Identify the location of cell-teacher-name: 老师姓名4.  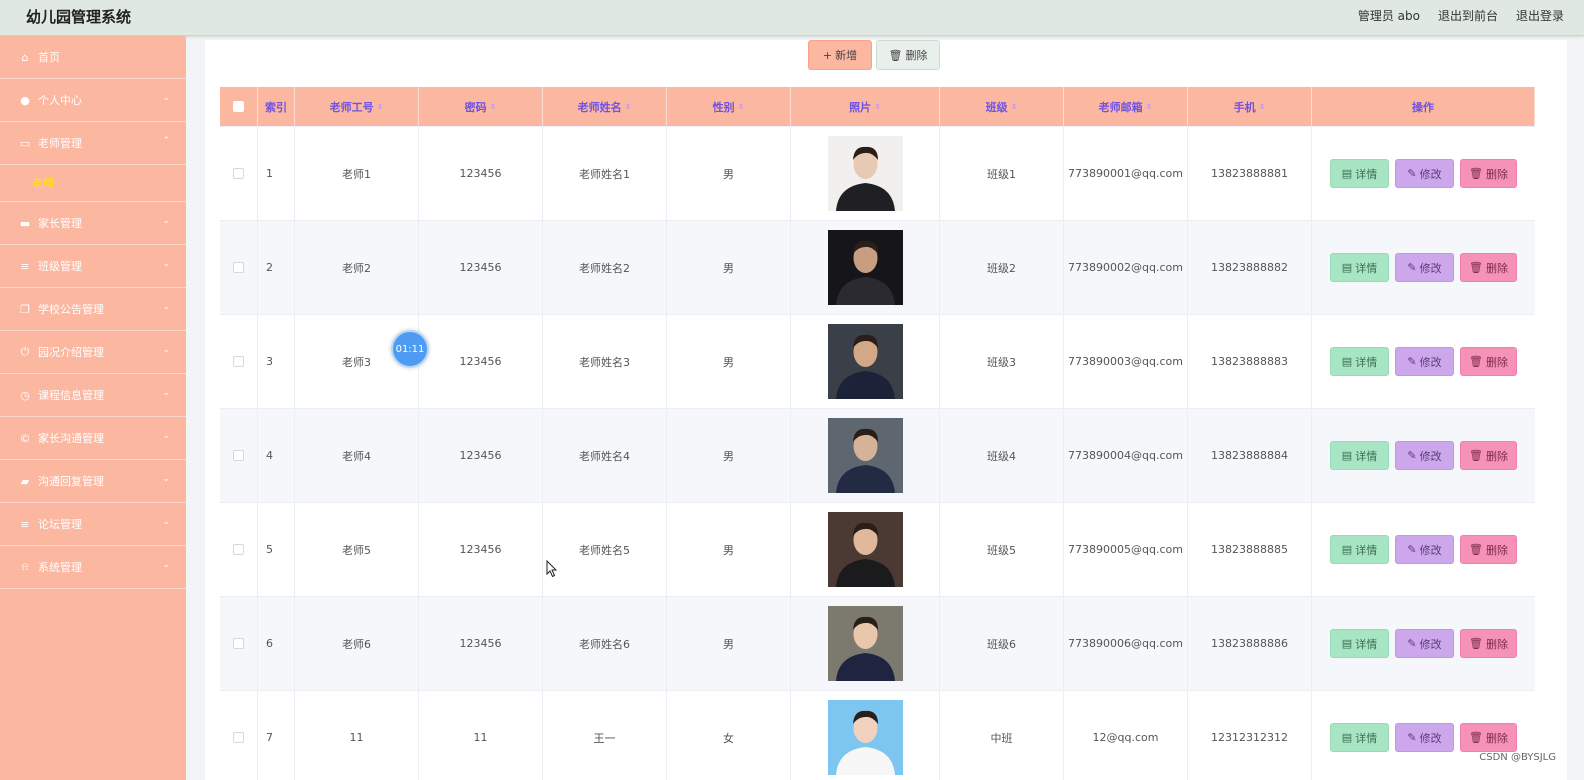
(605, 455).